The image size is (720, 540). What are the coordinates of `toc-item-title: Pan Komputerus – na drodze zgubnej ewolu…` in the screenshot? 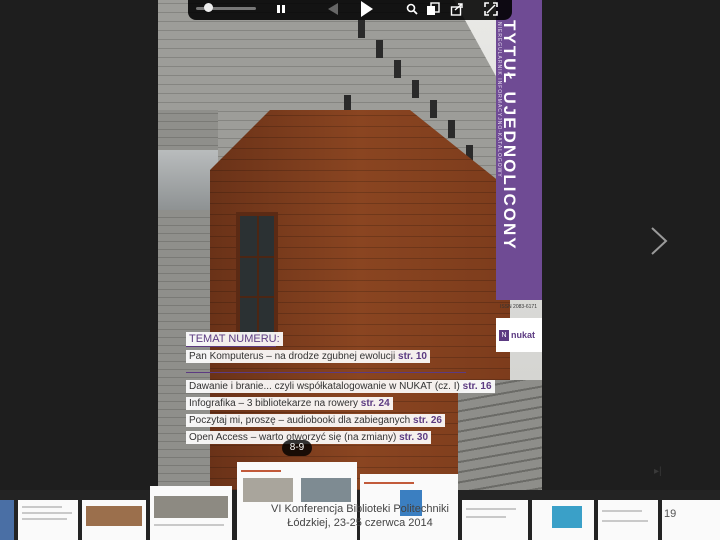 It's located at (292, 356).